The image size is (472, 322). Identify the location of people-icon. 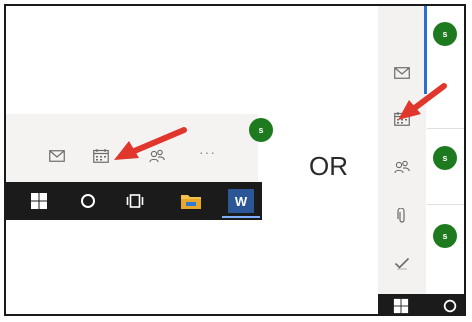
(402, 167).